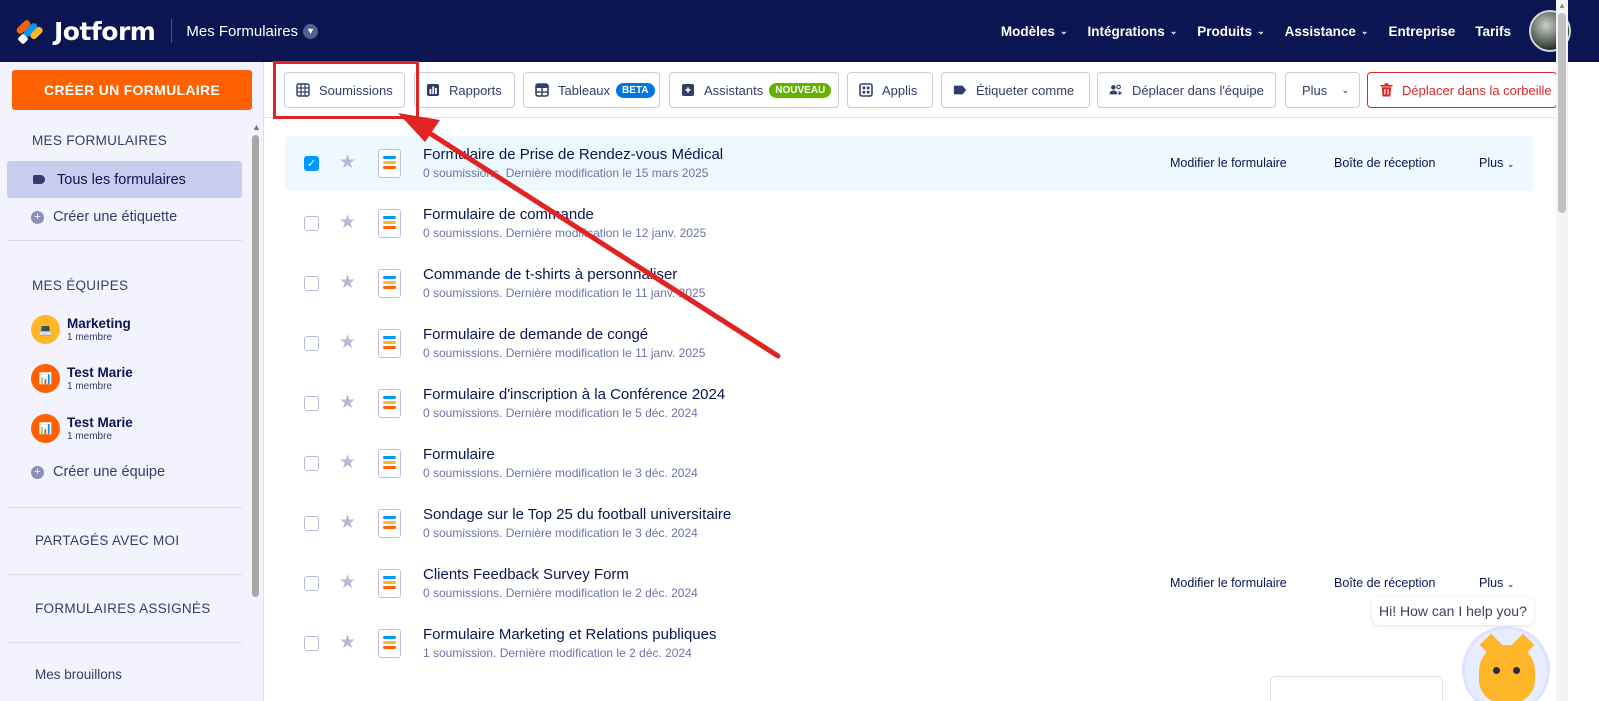 The height and width of the screenshot is (701, 1599). Describe the element at coordinates (252, 31) in the screenshot. I see `workspace-switcher: Mes Formulaires ▼` at that location.